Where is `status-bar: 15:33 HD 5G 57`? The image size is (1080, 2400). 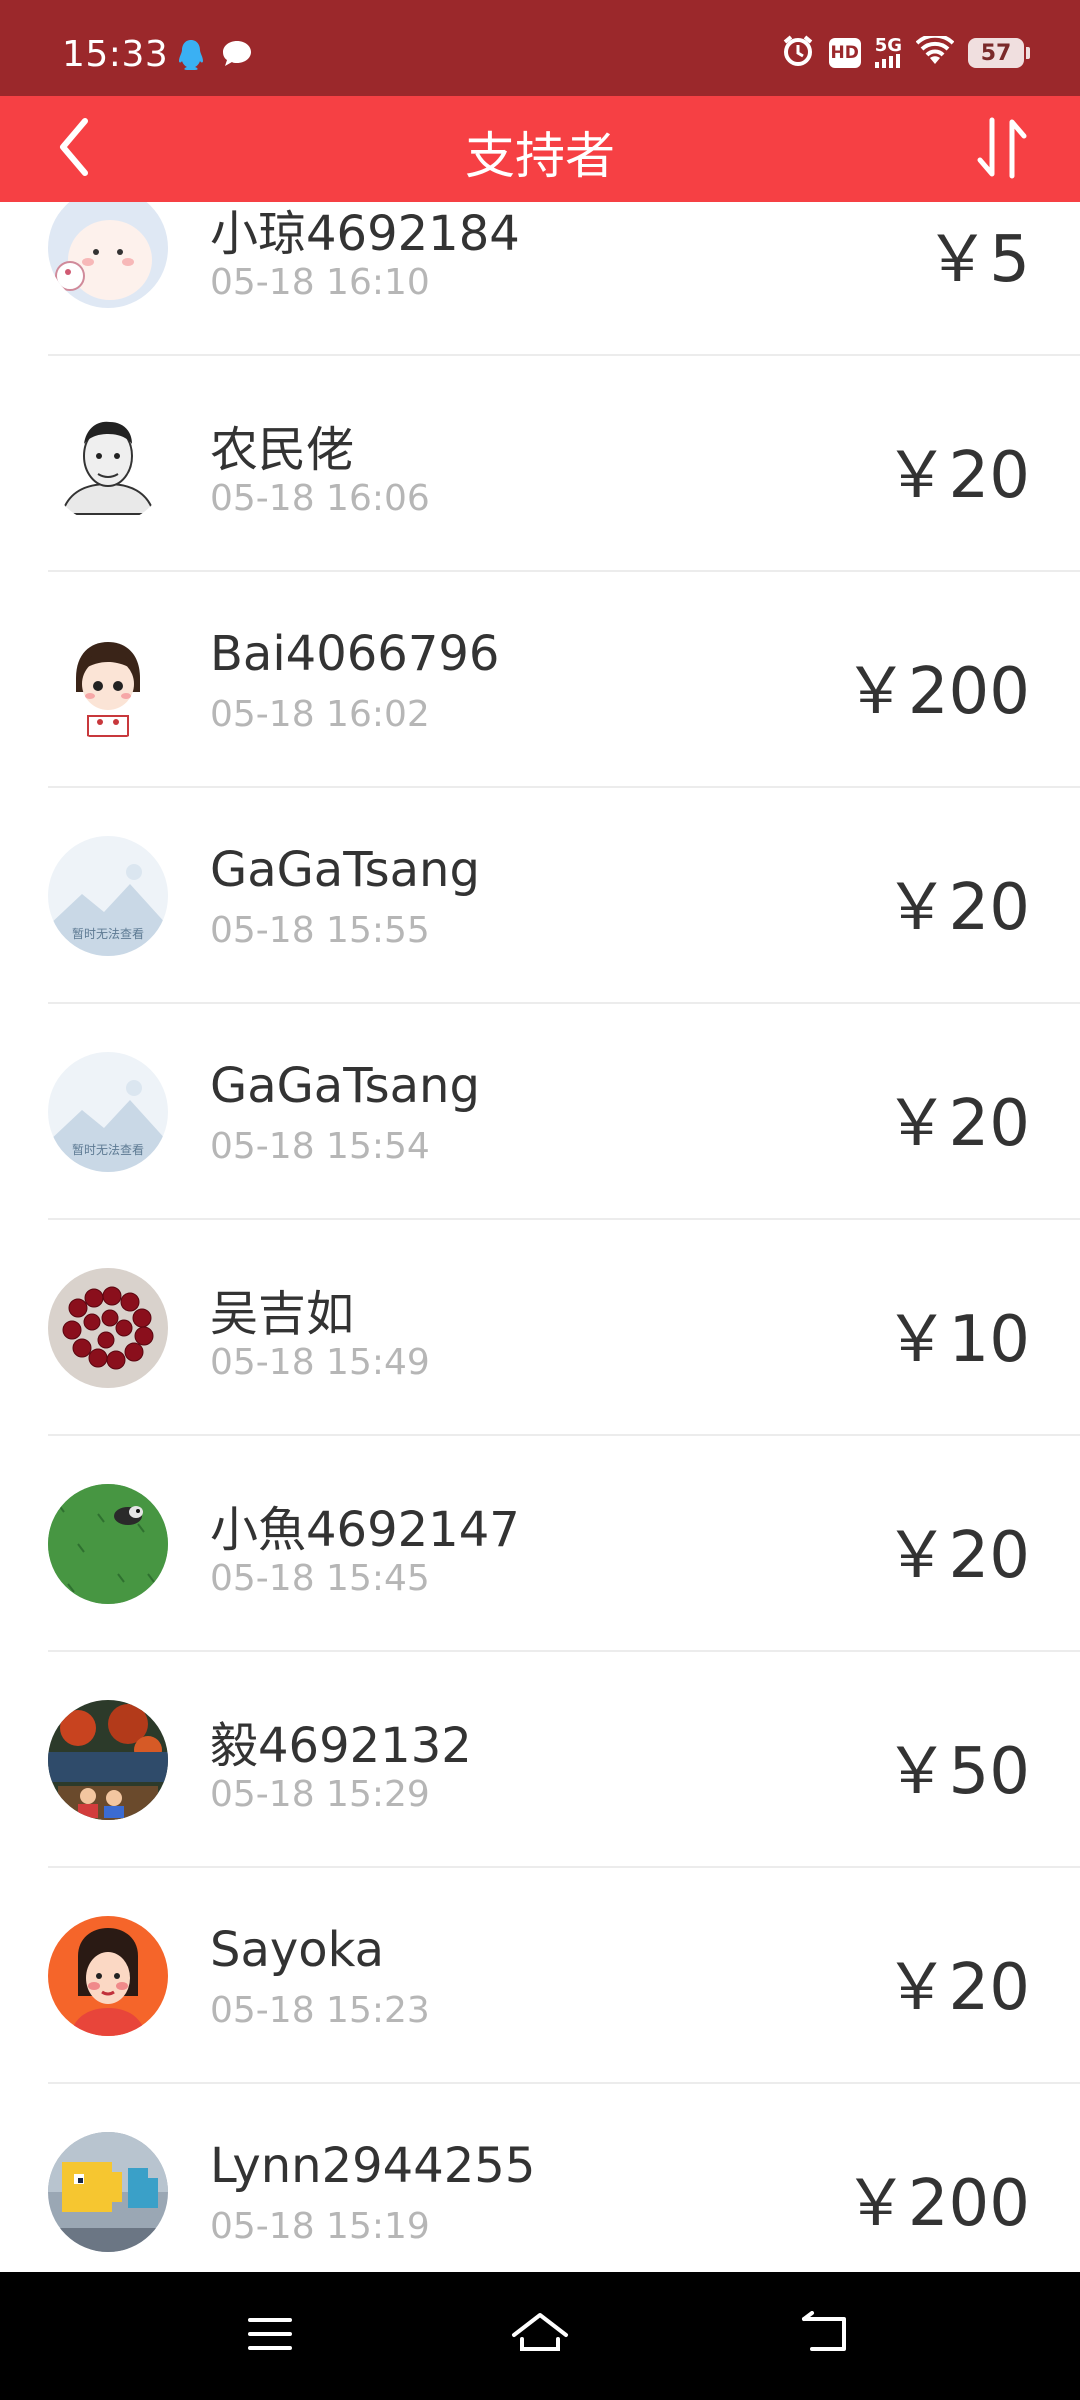
status-bar: 15:33 HD 5G 57 is located at coordinates (540, 48).